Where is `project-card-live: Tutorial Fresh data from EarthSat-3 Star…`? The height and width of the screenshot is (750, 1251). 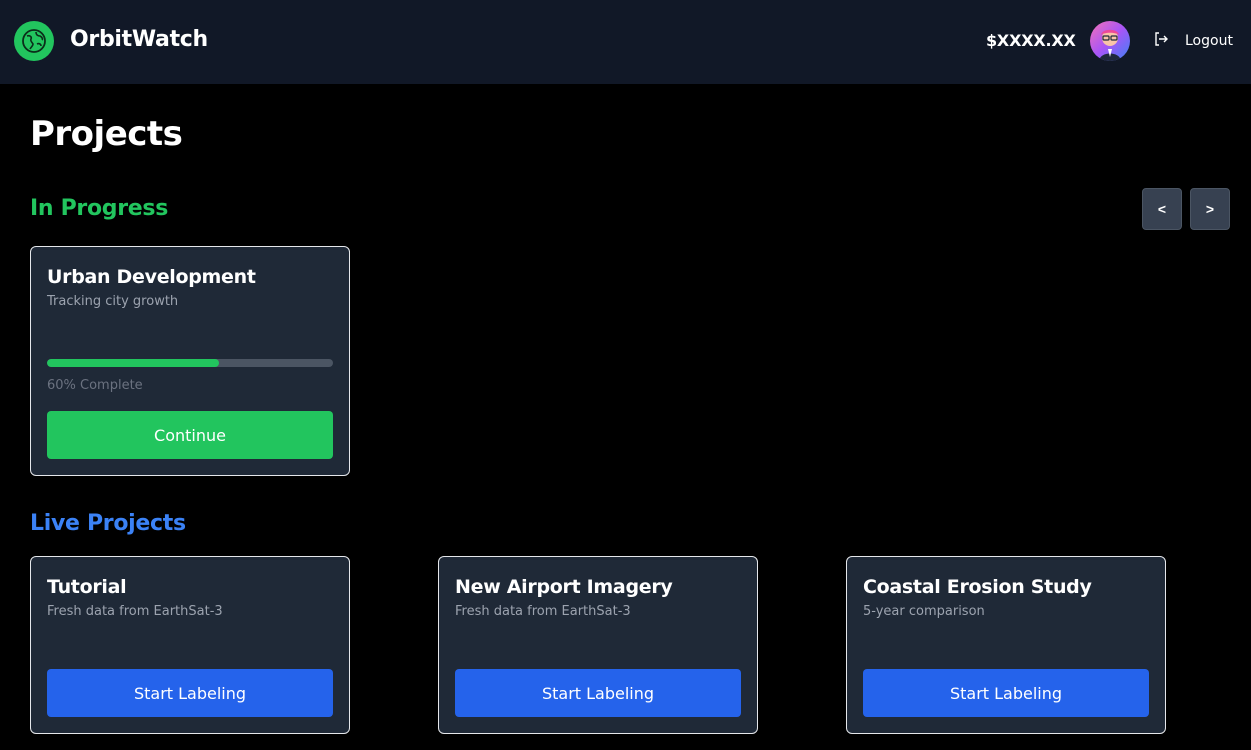
project-card-live: Tutorial Fresh data from EarthSat-3 Star… is located at coordinates (190, 645).